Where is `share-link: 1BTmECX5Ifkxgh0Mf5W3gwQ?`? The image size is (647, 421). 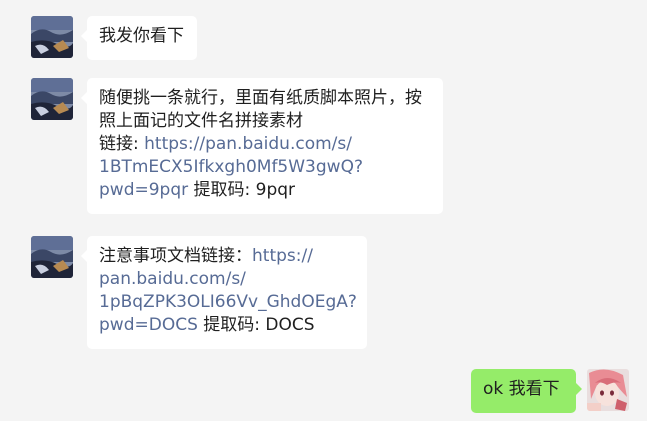 share-link: 1BTmECX5Ifkxgh0Mf5W3gwQ? is located at coordinates (265, 167).